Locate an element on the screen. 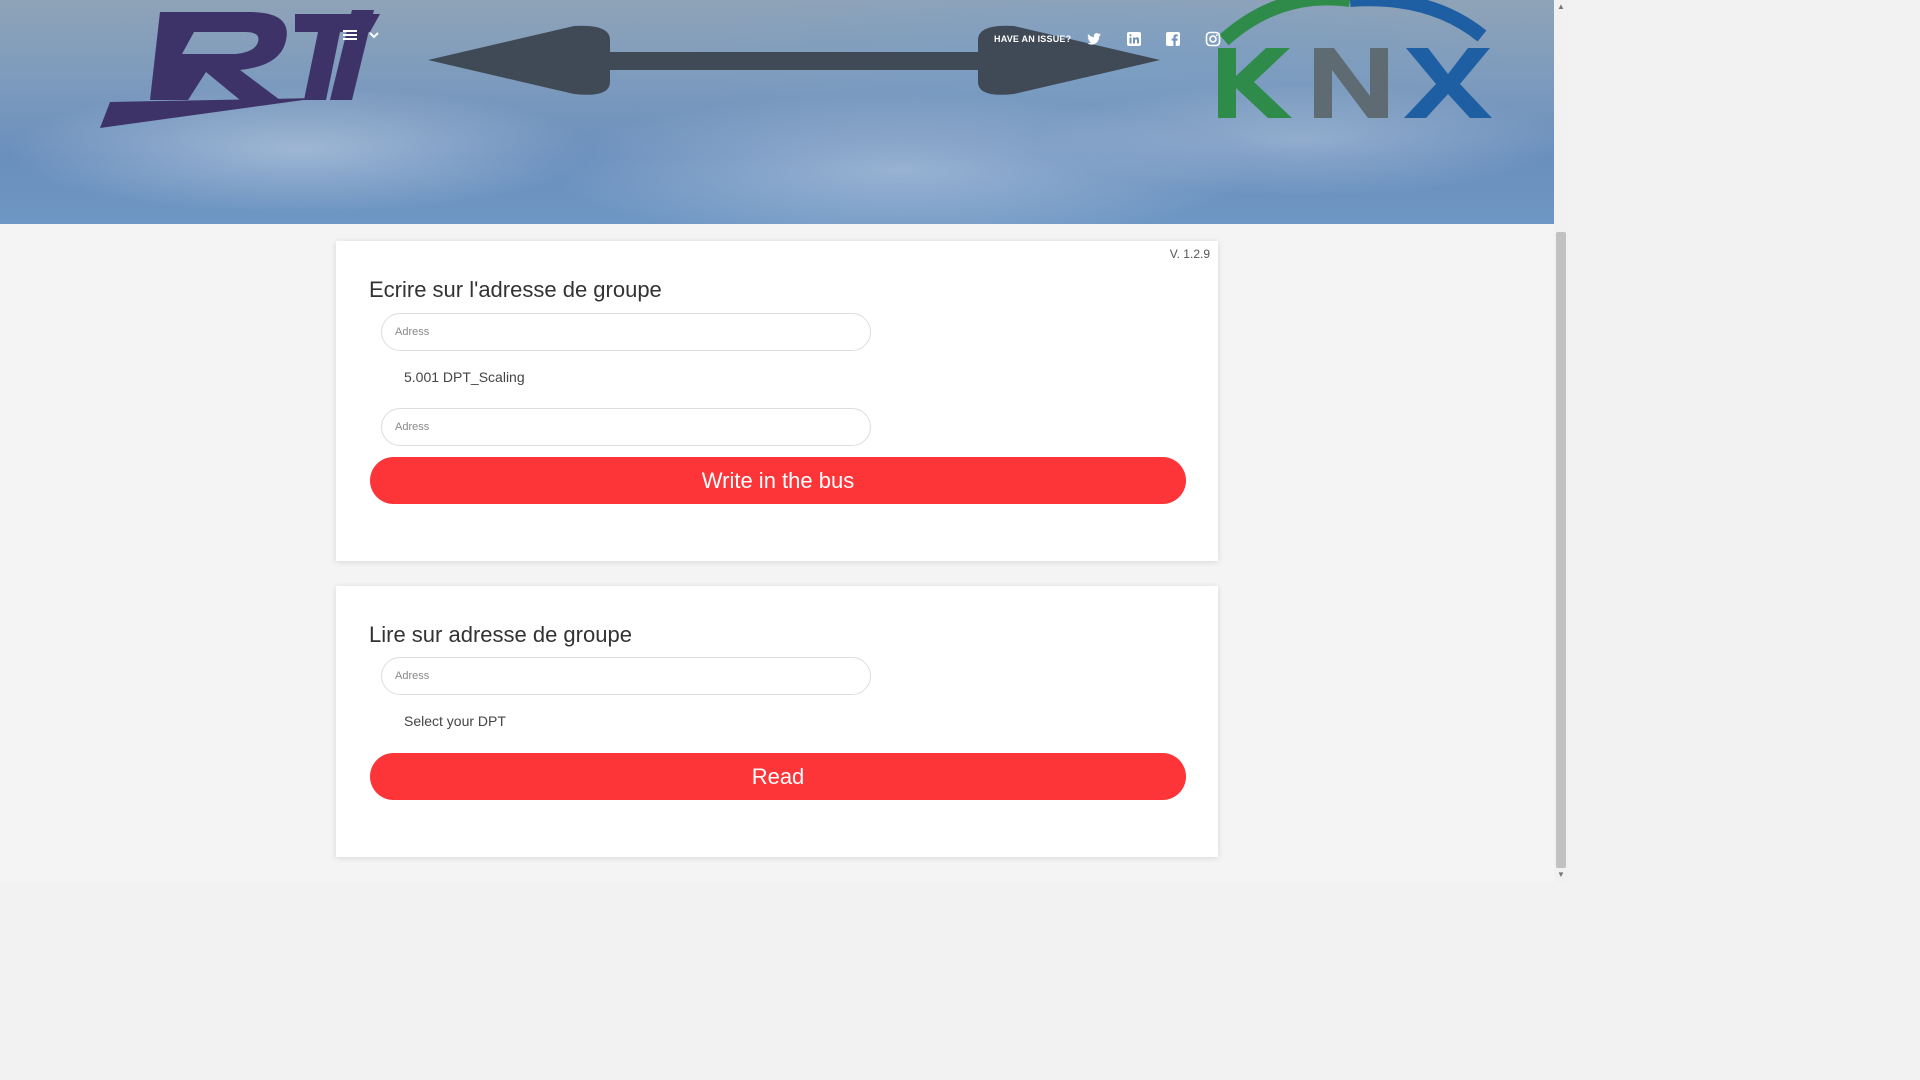 The height and width of the screenshot is (1080, 1920). instagram-icon is located at coordinates (1213, 39).